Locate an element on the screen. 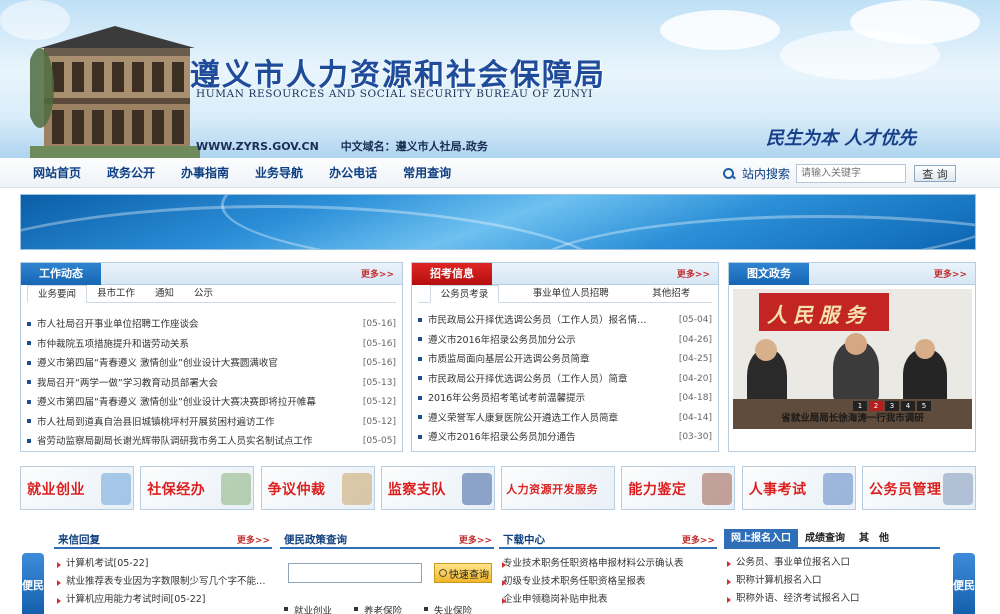  list-item: 我局召开“两学一做”学习教育动员部署大会 [05-13] is located at coordinates (211, 384).